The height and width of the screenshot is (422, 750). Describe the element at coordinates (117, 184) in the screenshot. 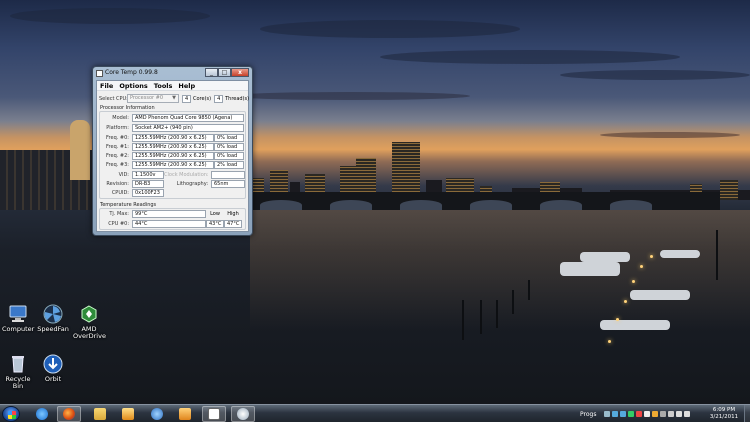

I see `revision-label: Revision:` at that location.